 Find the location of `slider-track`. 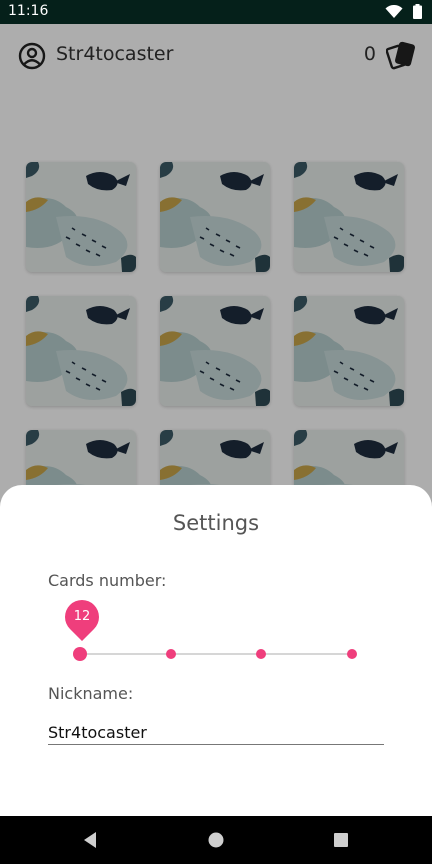

slider-track is located at coordinates (216, 654).